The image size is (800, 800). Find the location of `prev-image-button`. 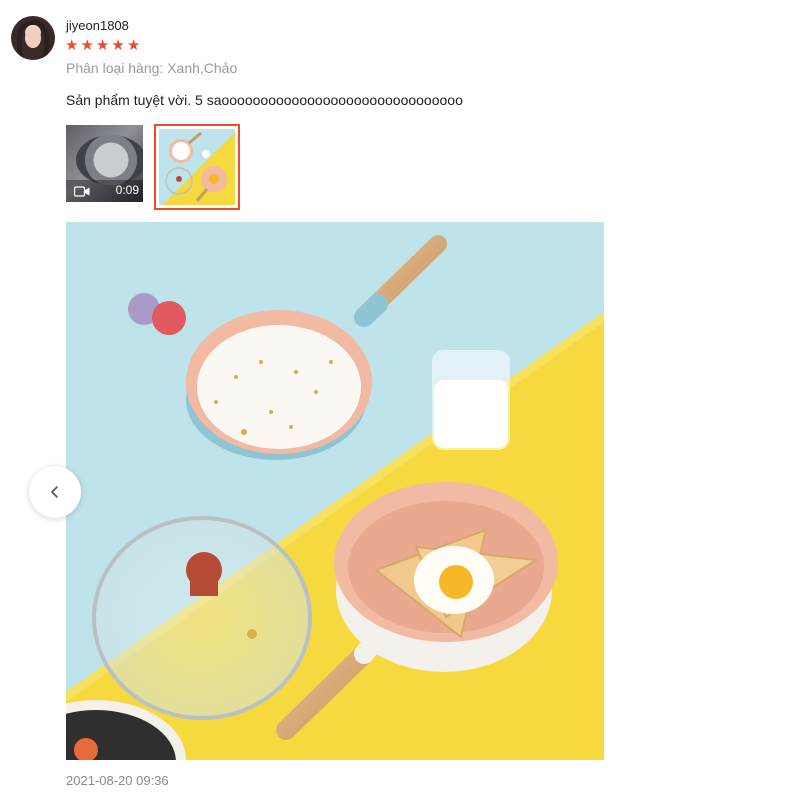

prev-image-button is located at coordinates (55, 492).